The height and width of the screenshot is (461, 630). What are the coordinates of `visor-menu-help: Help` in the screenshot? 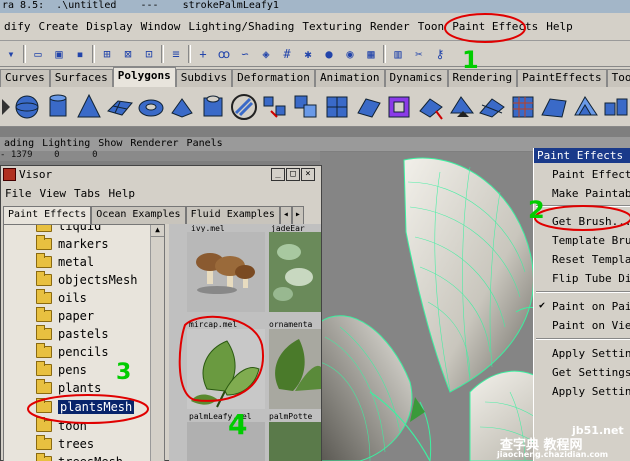 It's located at (122, 194).